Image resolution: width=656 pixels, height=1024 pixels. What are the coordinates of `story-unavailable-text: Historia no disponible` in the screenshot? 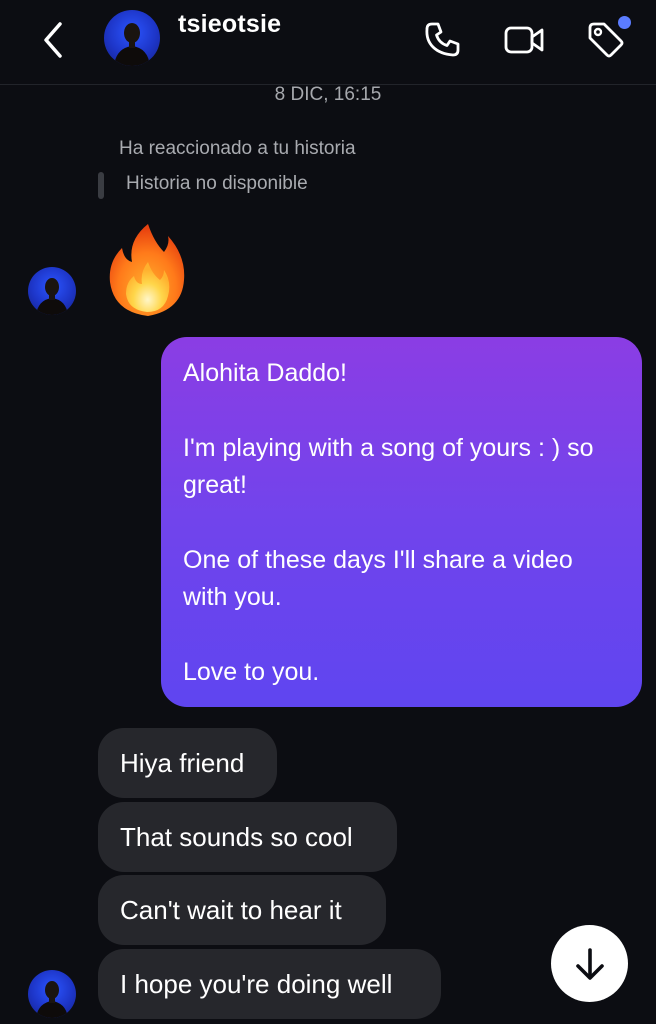 It's located at (217, 183).